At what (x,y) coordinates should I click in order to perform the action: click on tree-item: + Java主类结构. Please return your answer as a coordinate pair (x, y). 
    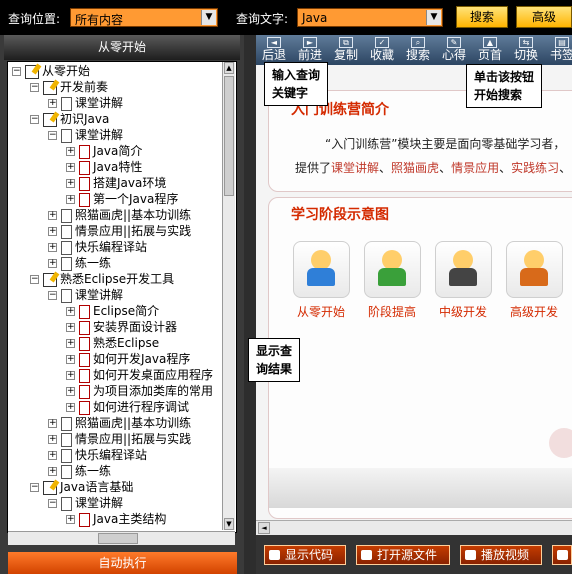
    Looking at the image, I should click on (116, 519).